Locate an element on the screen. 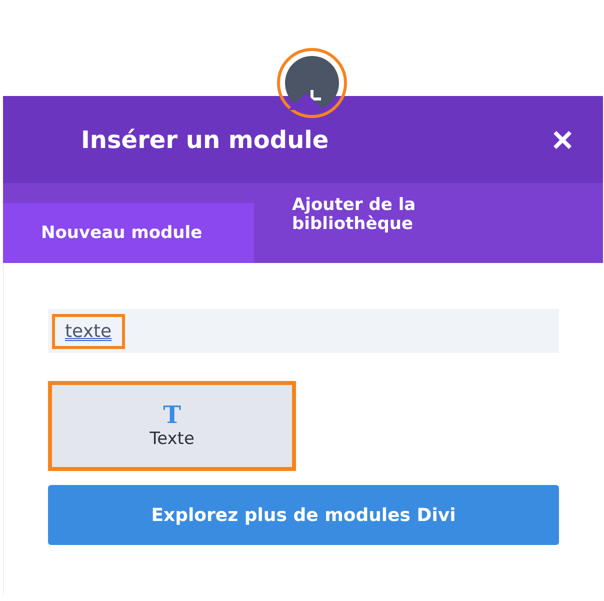 This screenshot has width=604, height=601. dialog-title: Insérer un module is located at coordinates (205, 140).